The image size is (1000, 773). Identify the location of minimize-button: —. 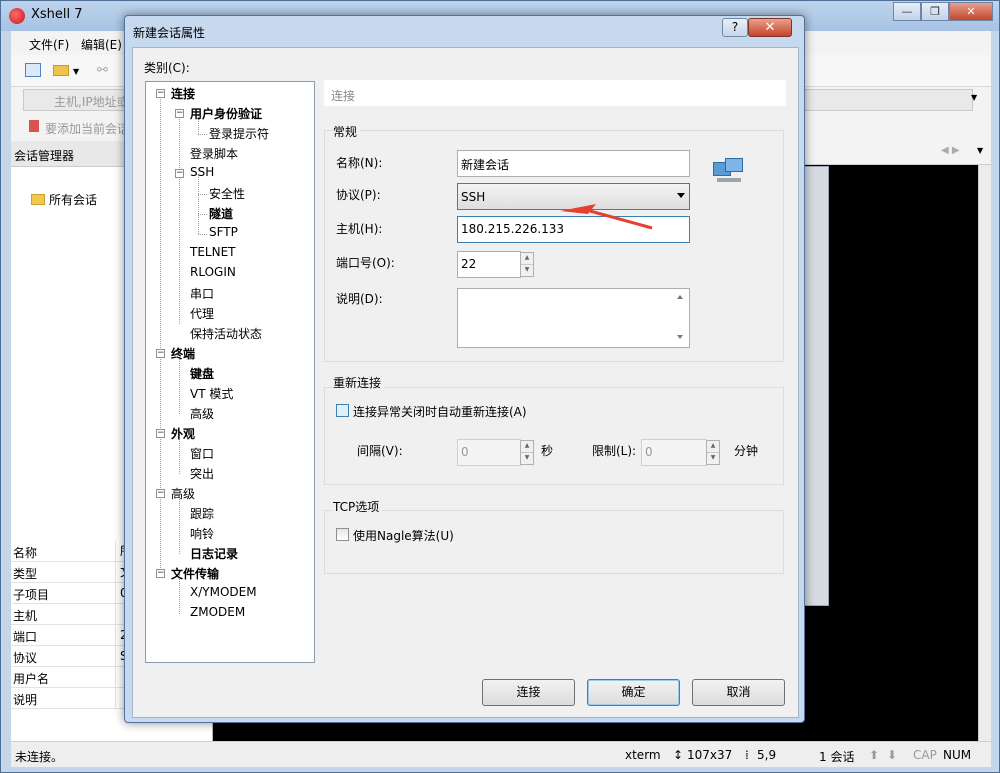
(907, 11).